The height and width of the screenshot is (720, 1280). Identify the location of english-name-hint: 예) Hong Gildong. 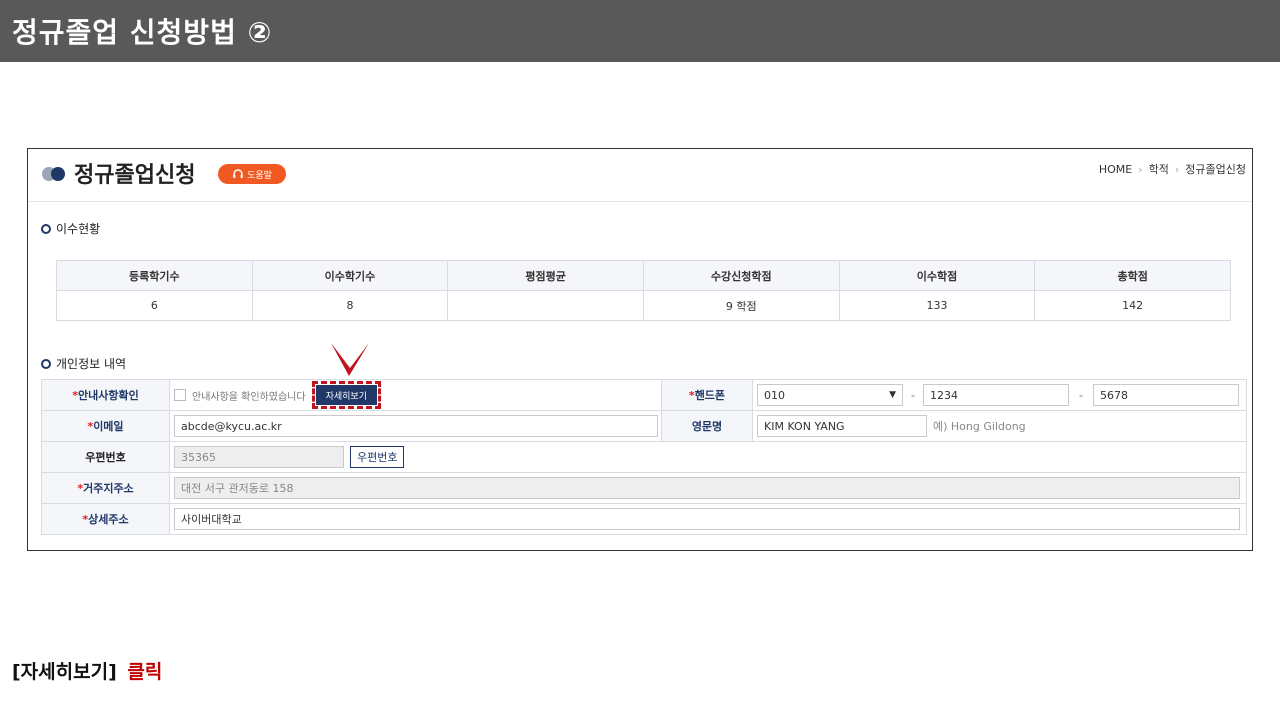
(979, 426).